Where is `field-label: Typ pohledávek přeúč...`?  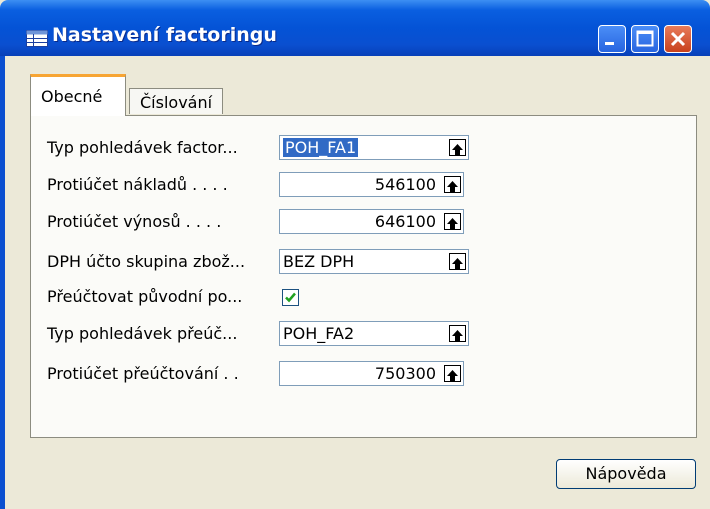 field-label: Typ pohledávek přeúč... is located at coordinates (142, 333).